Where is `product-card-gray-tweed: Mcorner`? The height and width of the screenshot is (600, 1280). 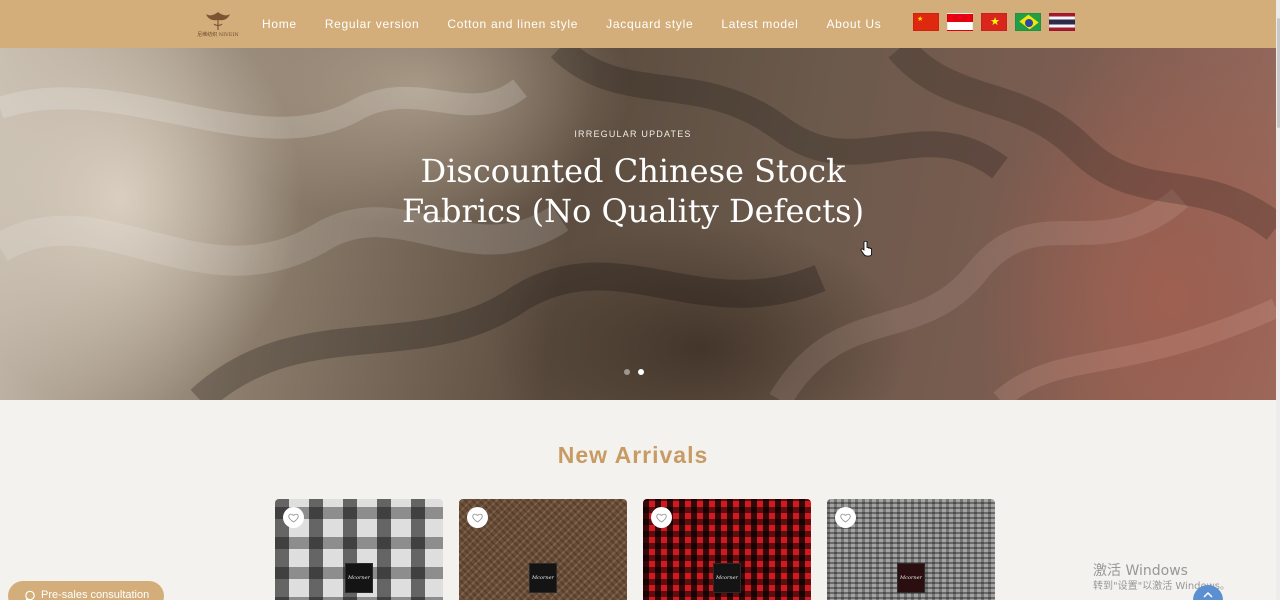 product-card-gray-tweed: Mcorner is located at coordinates (911, 549).